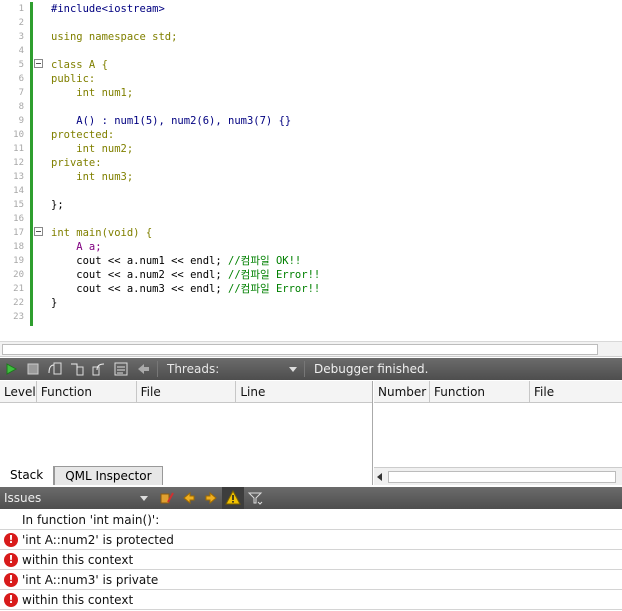 The height and width of the screenshot is (611, 622). What do you see at coordinates (311, 498) in the screenshot?
I see `issues-toolbar: Issues` at bounding box center [311, 498].